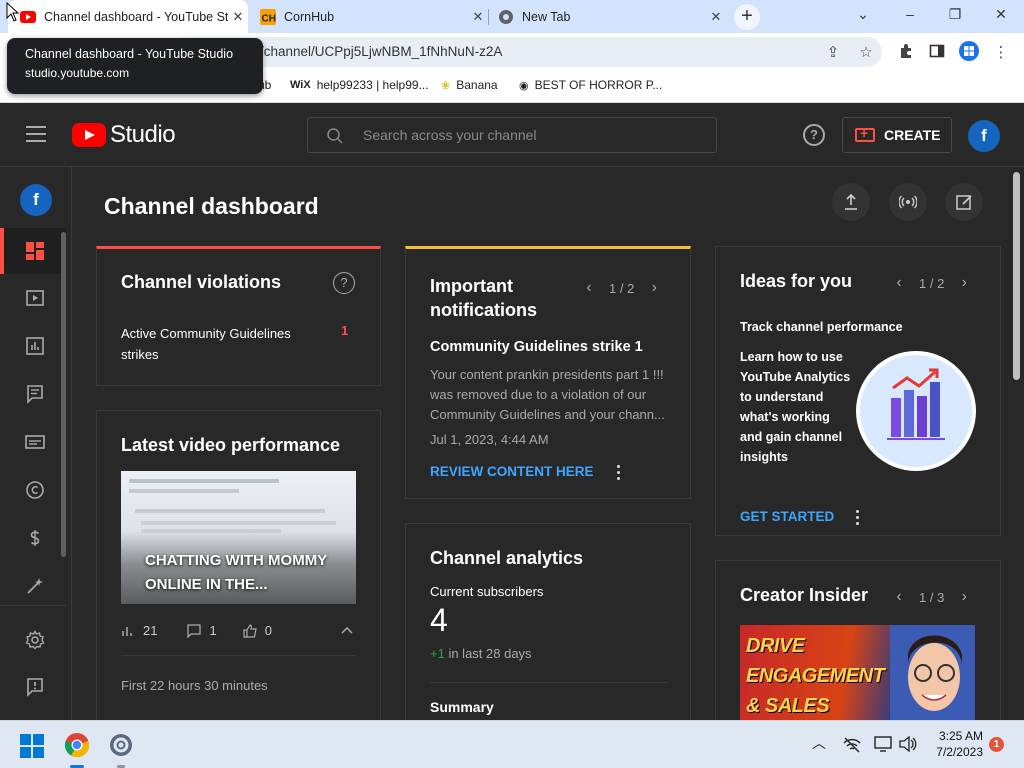 This screenshot has height=768, width=1024. I want to click on search-input, so click(533, 135).